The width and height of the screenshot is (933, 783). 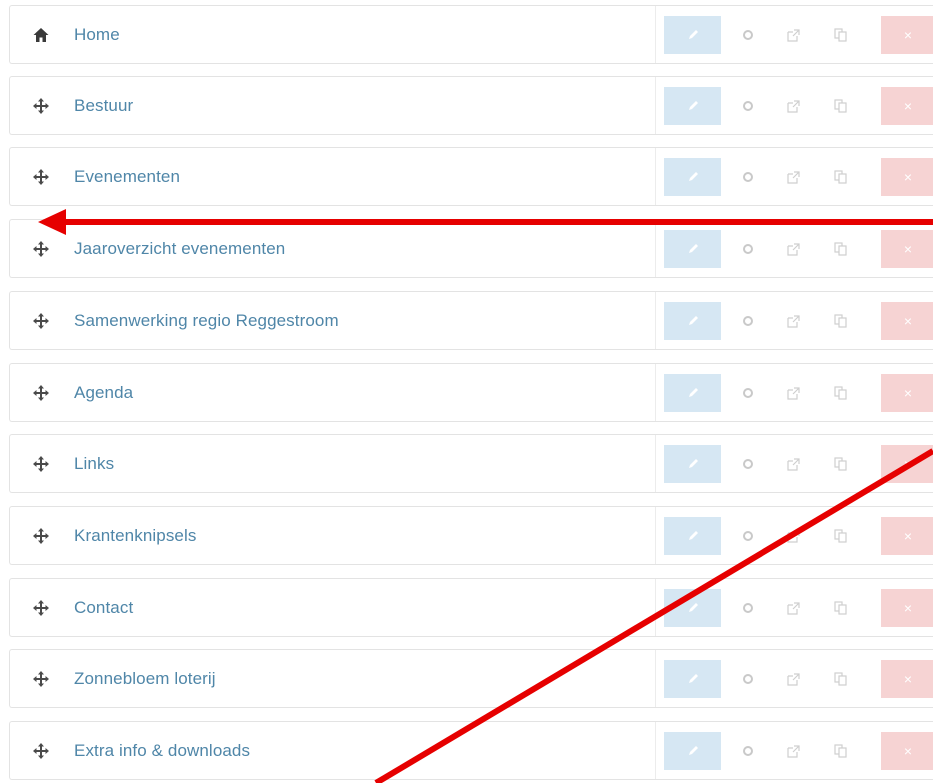 What do you see at coordinates (127, 177) in the screenshot?
I see `menu-item-label: Evenementen` at bounding box center [127, 177].